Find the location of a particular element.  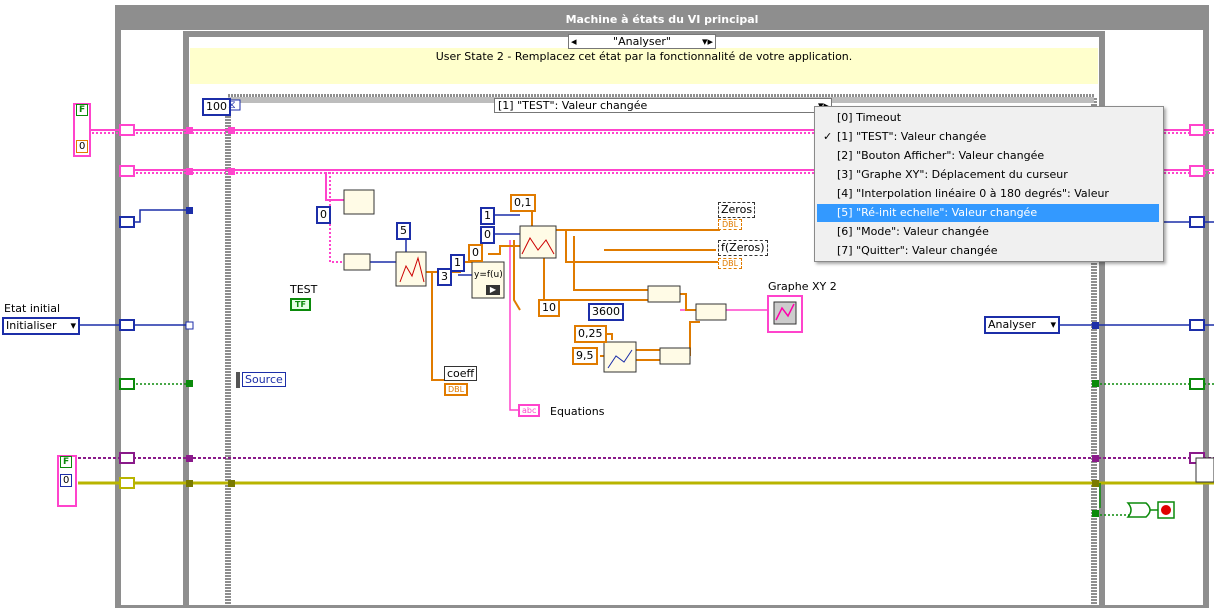

constant-1: 1 is located at coordinates (487, 216).